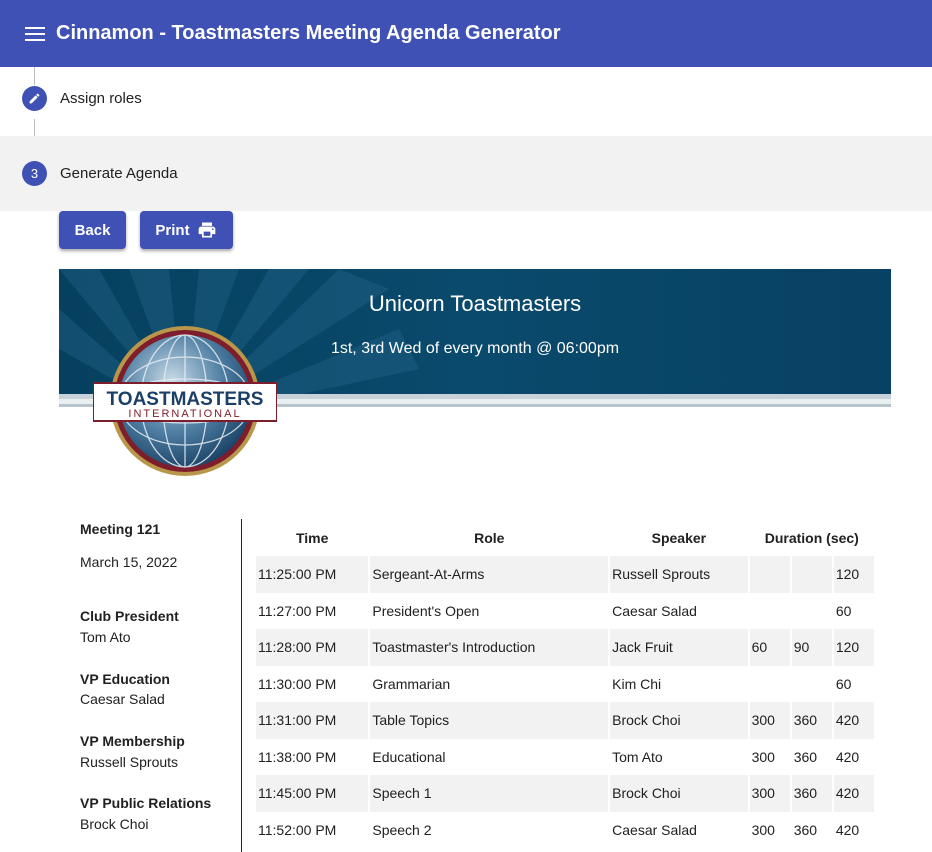 The height and width of the screenshot is (852, 932). What do you see at coordinates (129, 562) in the screenshot?
I see `meeting-date: March 15, 2022` at bounding box center [129, 562].